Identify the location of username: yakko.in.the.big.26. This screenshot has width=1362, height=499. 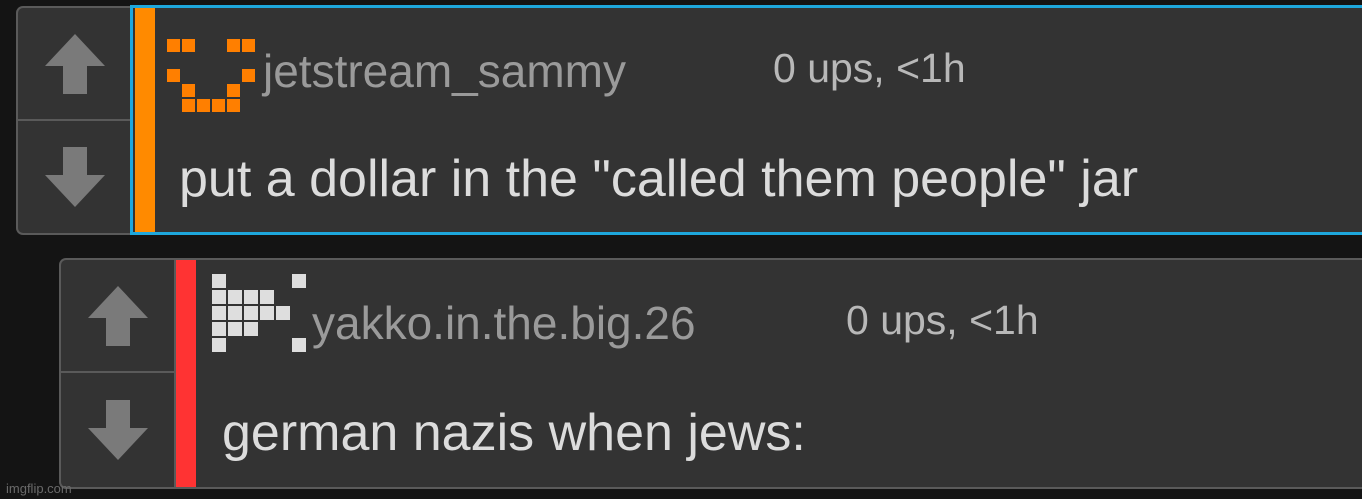
(504, 323).